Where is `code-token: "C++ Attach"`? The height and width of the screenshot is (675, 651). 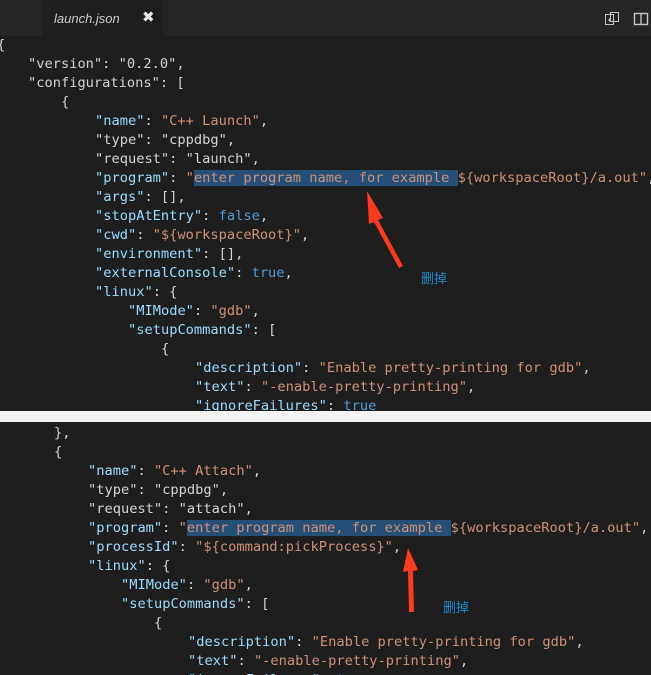 code-token: "C++ Attach" is located at coordinates (203, 471).